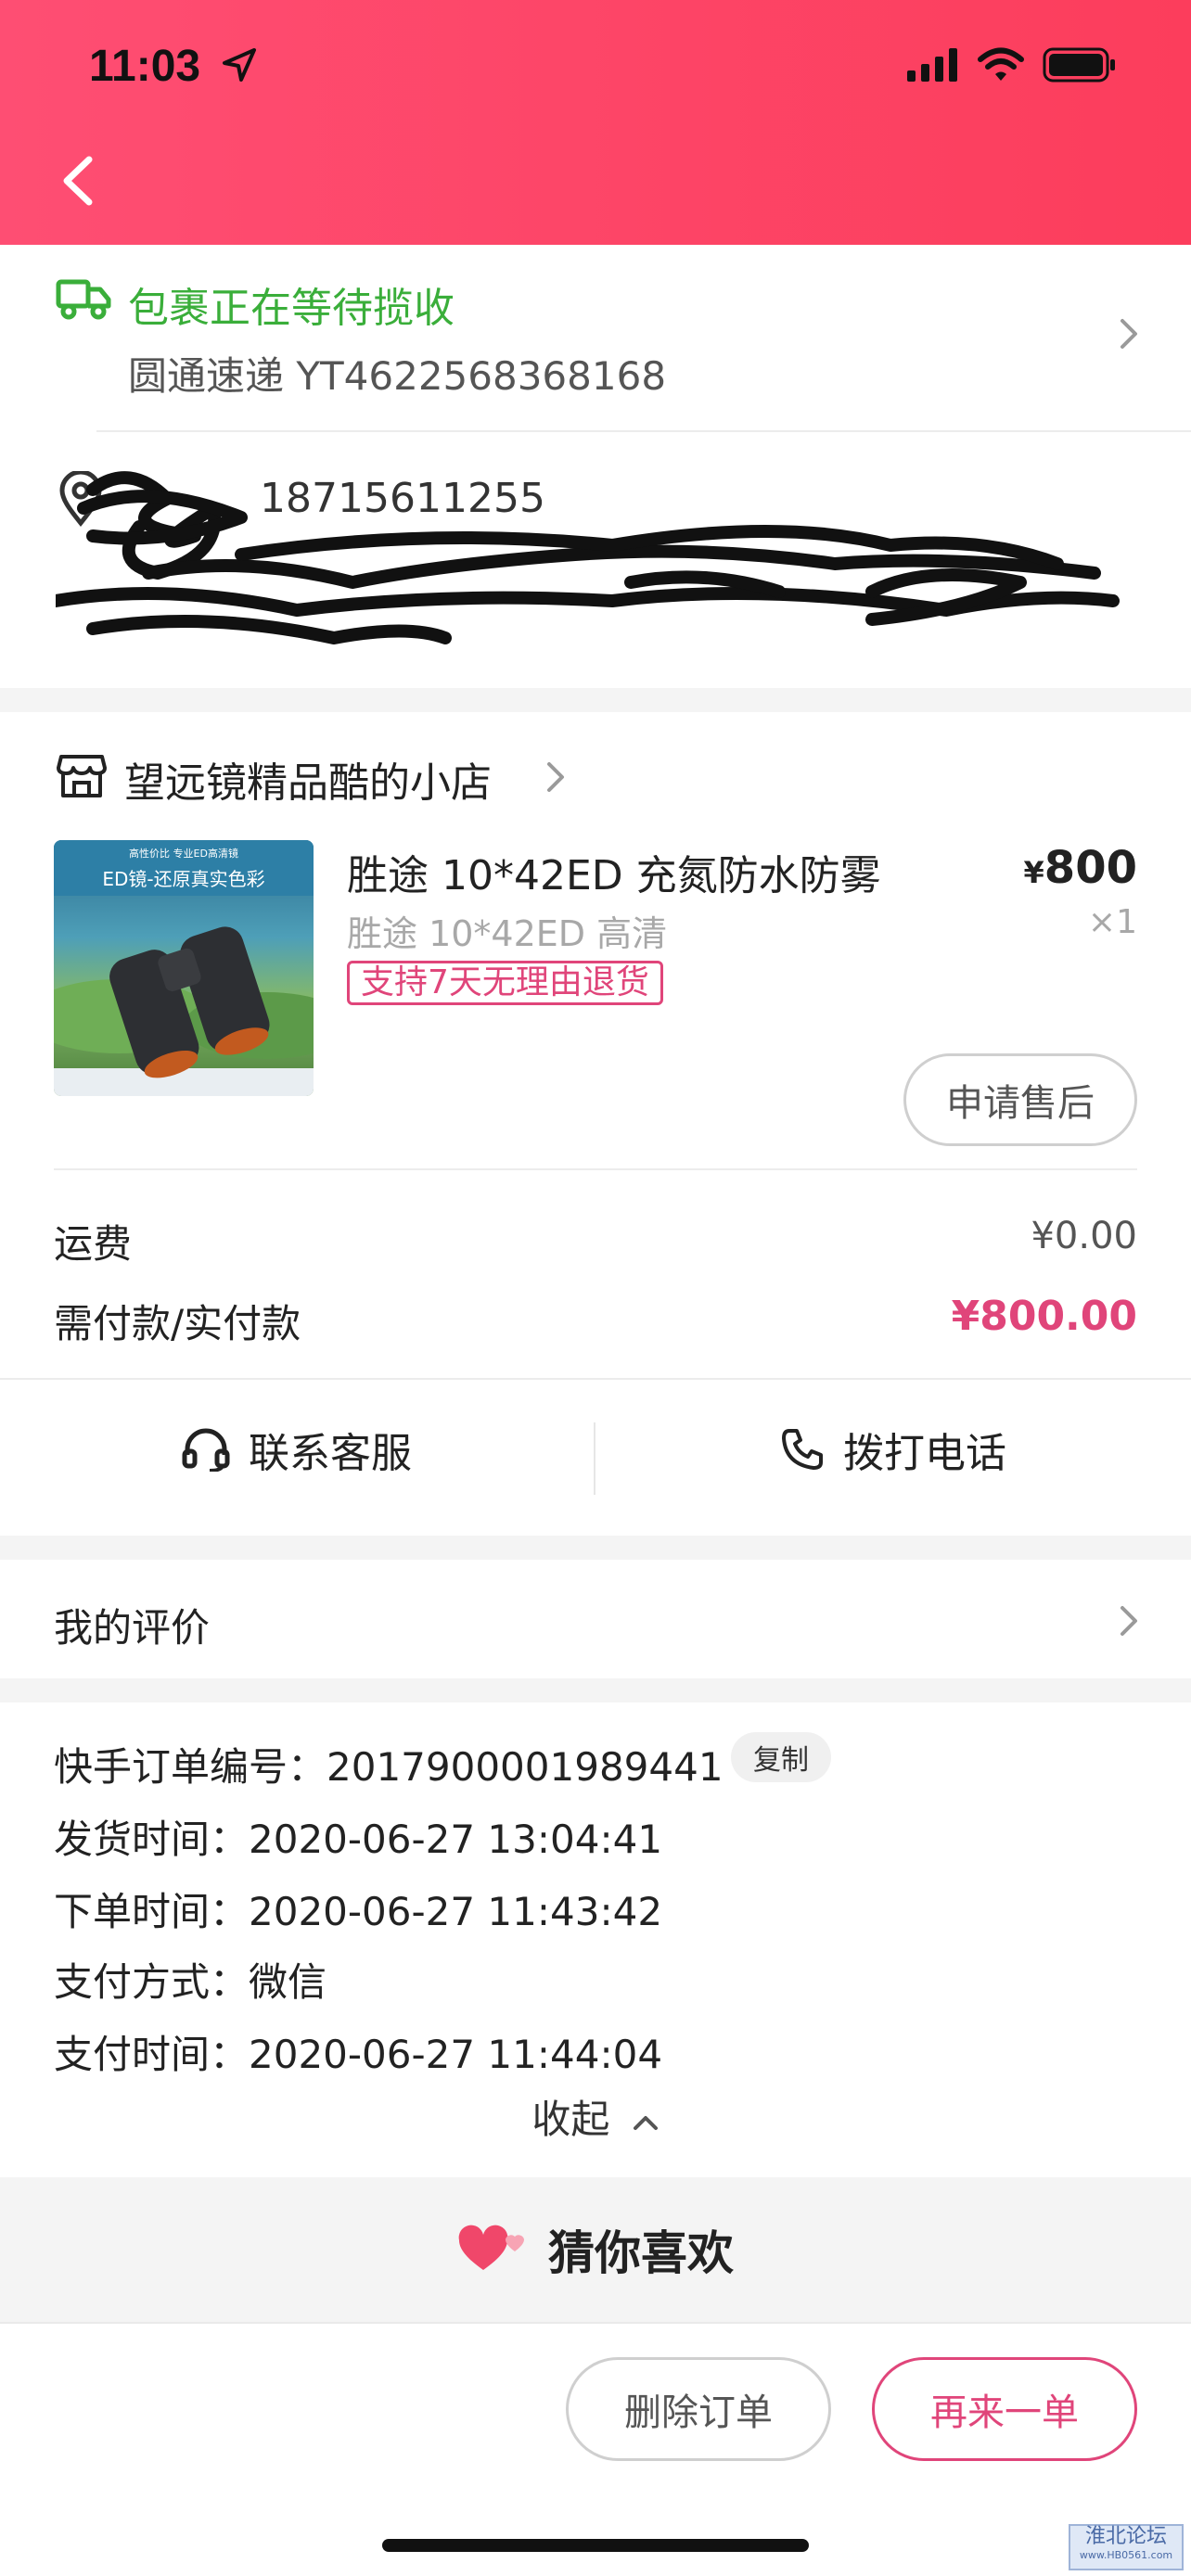  What do you see at coordinates (641, 2253) in the screenshot?
I see `recommend-title: 猜你喜欢` at bounding box center [641, 2253].